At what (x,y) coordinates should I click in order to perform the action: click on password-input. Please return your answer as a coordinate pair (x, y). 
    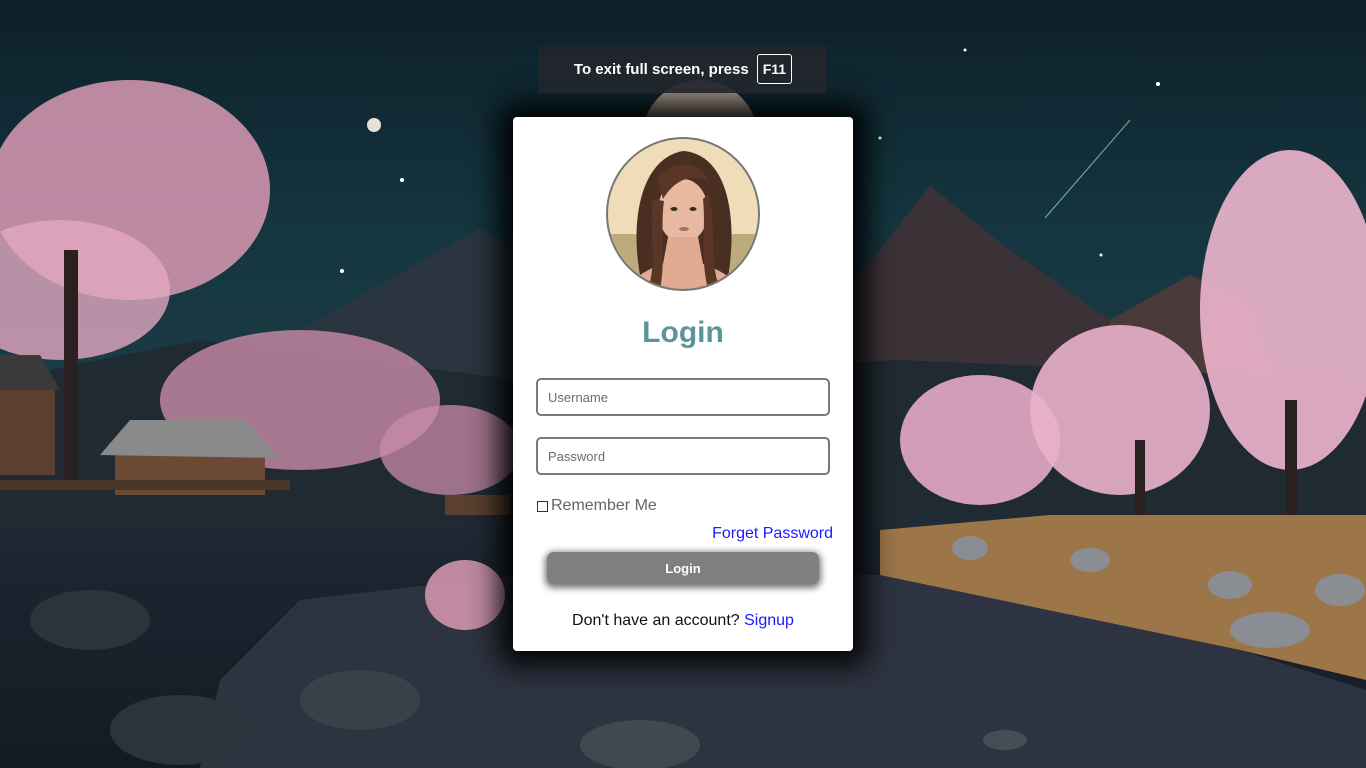
    Looking at the image, I should click on (683, 456).